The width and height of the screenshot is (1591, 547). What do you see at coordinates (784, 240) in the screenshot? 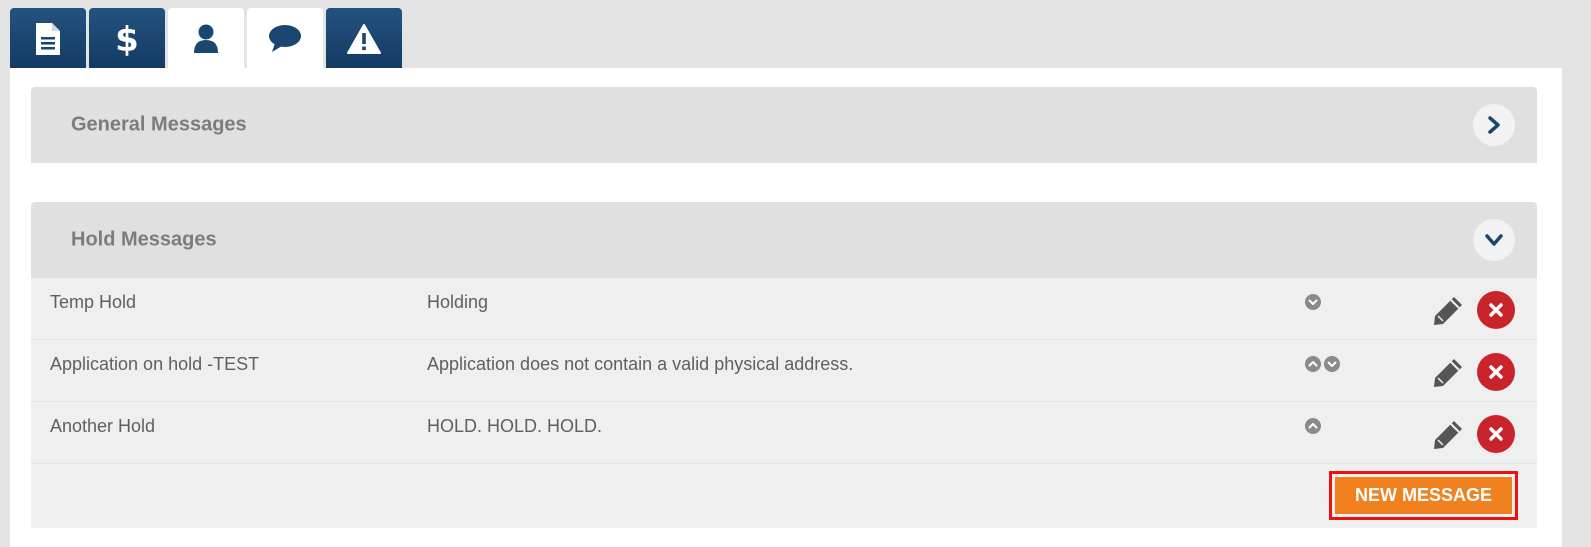
I see `hold-messages-header: Hold Messages` at bounding box center [784, 240].